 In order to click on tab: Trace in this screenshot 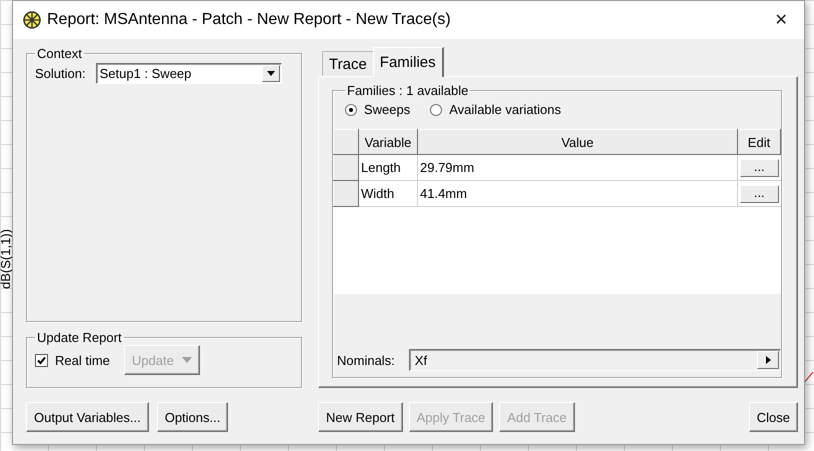, I will do `click(348, 63)`.